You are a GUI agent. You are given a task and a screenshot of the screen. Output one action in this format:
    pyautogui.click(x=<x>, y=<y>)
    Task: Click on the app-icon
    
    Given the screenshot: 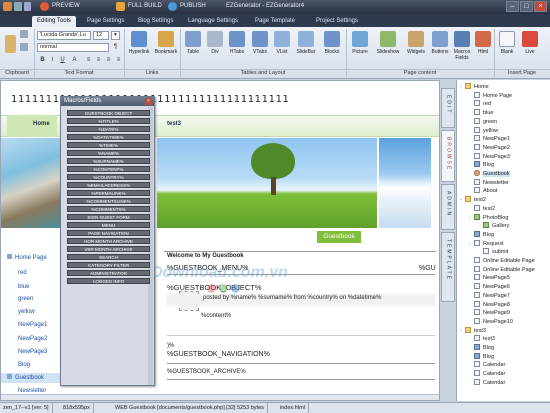 What is the action you would take?
    pyautogui.click(x=7, y=6)
    